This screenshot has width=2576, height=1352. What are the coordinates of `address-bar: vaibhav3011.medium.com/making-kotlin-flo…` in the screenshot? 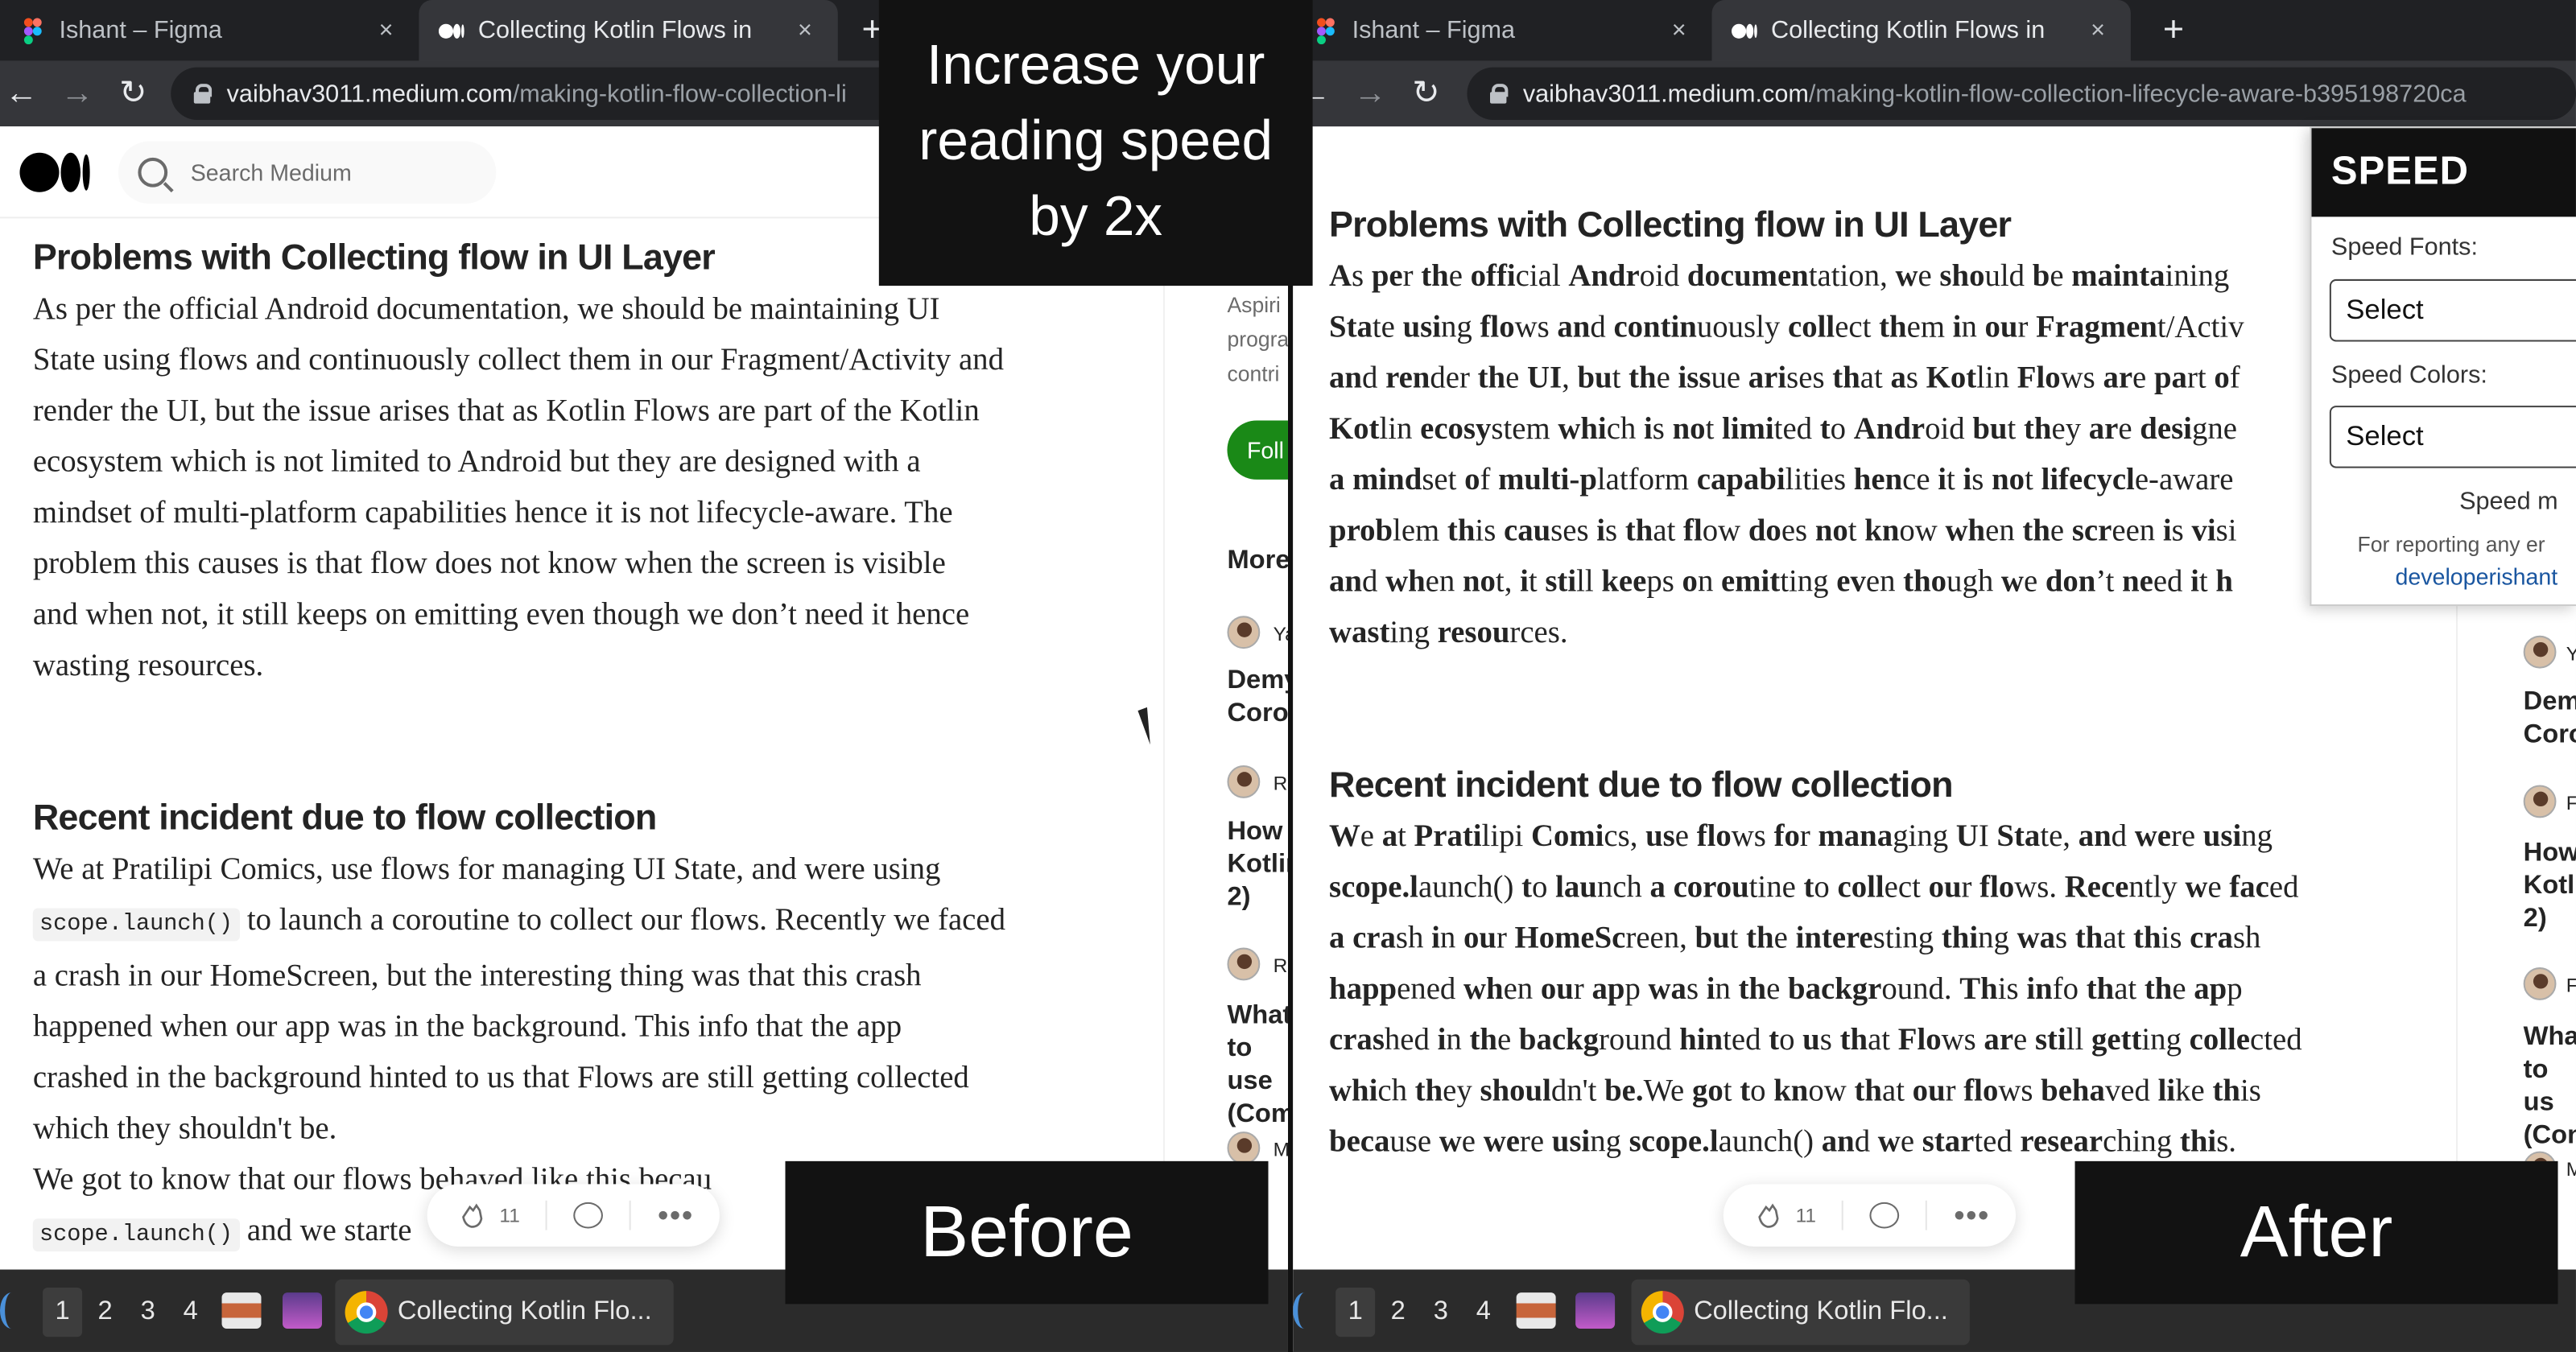 It's located at (2021, 93).